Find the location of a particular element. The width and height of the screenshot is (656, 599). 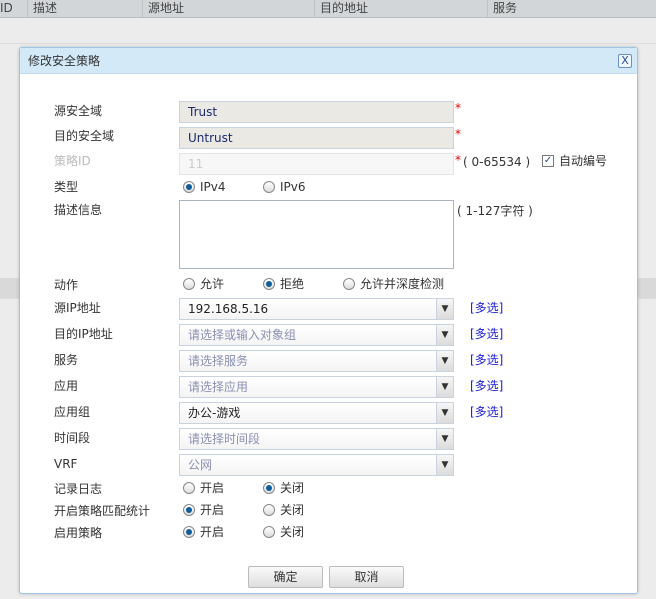

action-deny-radio: 拒绝 is located at coordinates (283, 284).